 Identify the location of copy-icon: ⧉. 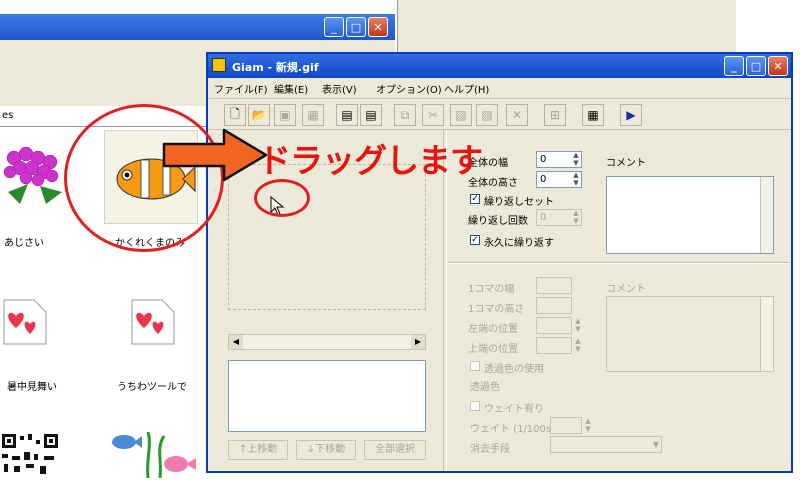
(405, 115).